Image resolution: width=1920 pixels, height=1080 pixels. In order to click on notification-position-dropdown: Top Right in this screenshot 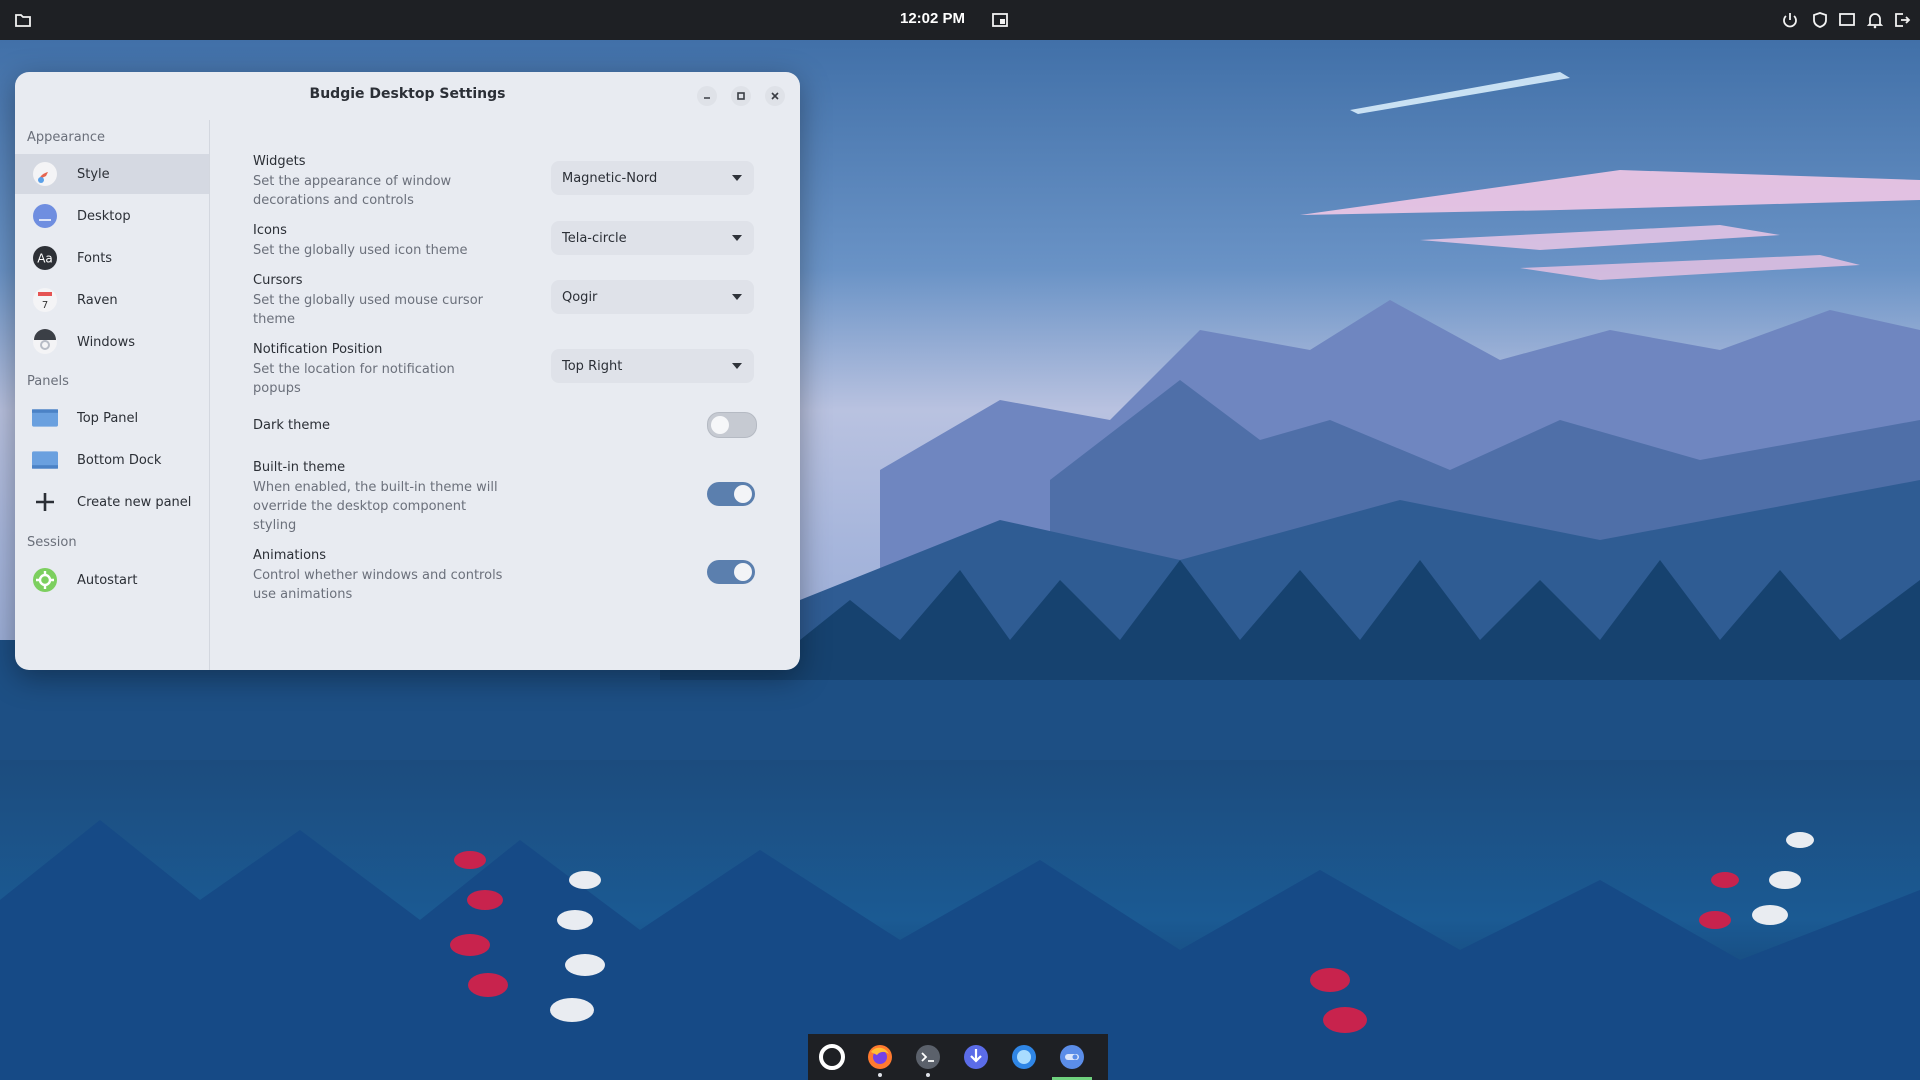, I will do `click(652, 366)`.